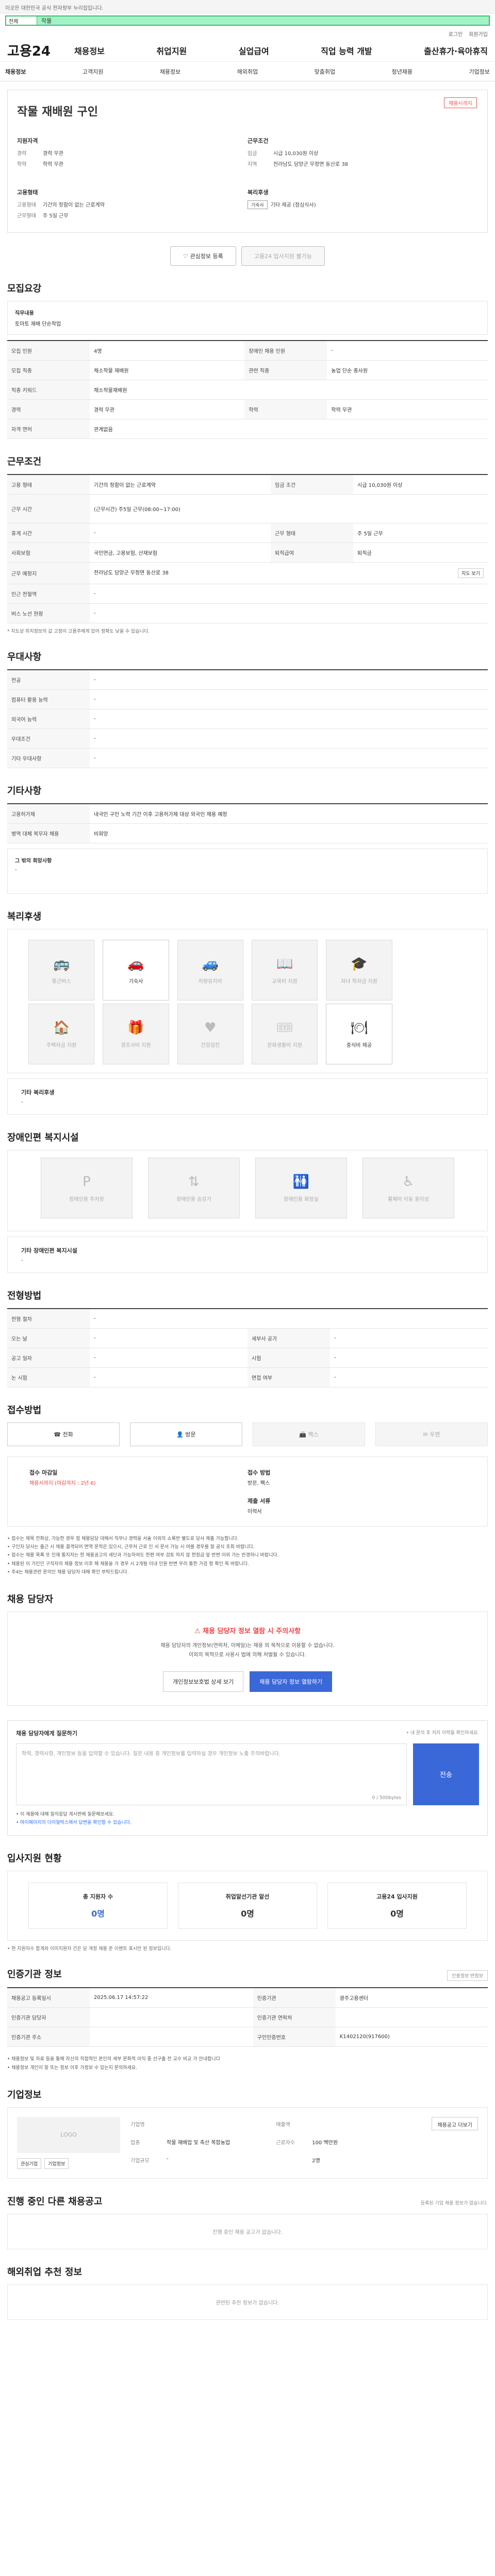 This screenshot has width=495, height=2576. What do you see at coordinates (171, 51) in the screenshot?
I see `gnb-item: 취업지원` at bounding box center [171, 51].